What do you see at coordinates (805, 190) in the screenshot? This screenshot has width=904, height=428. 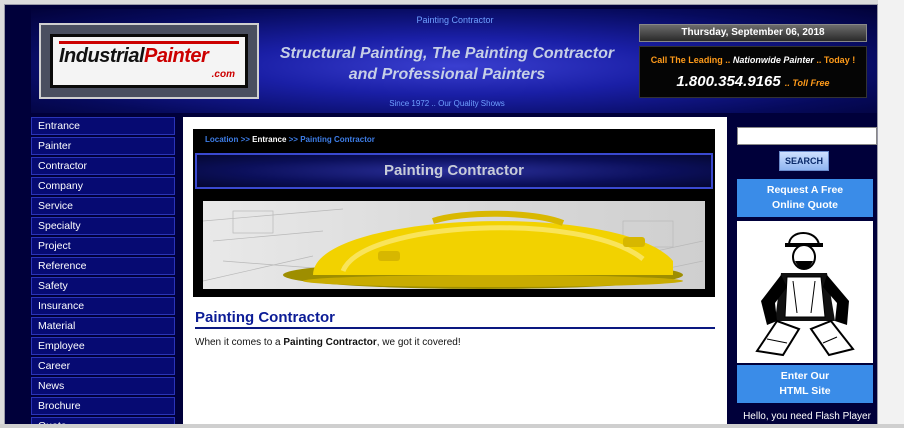 I see `quote-line-1: Request A Free` at bounding box center [805, 190].